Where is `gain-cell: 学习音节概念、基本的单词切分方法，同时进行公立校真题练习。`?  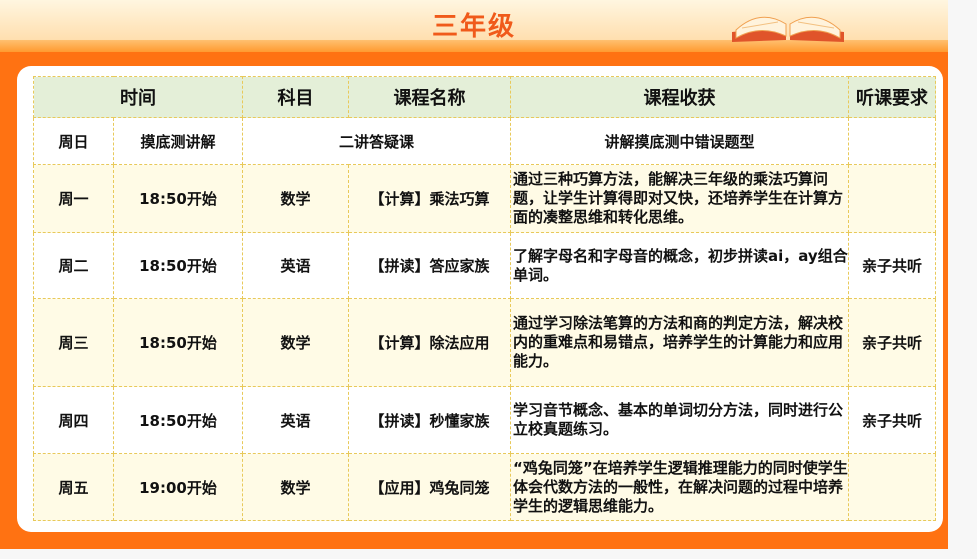
gain-cell: 学习音节概念、基本的单词切分方法，同时进行公立校真题练习。 is located at coordinates (679, 420).